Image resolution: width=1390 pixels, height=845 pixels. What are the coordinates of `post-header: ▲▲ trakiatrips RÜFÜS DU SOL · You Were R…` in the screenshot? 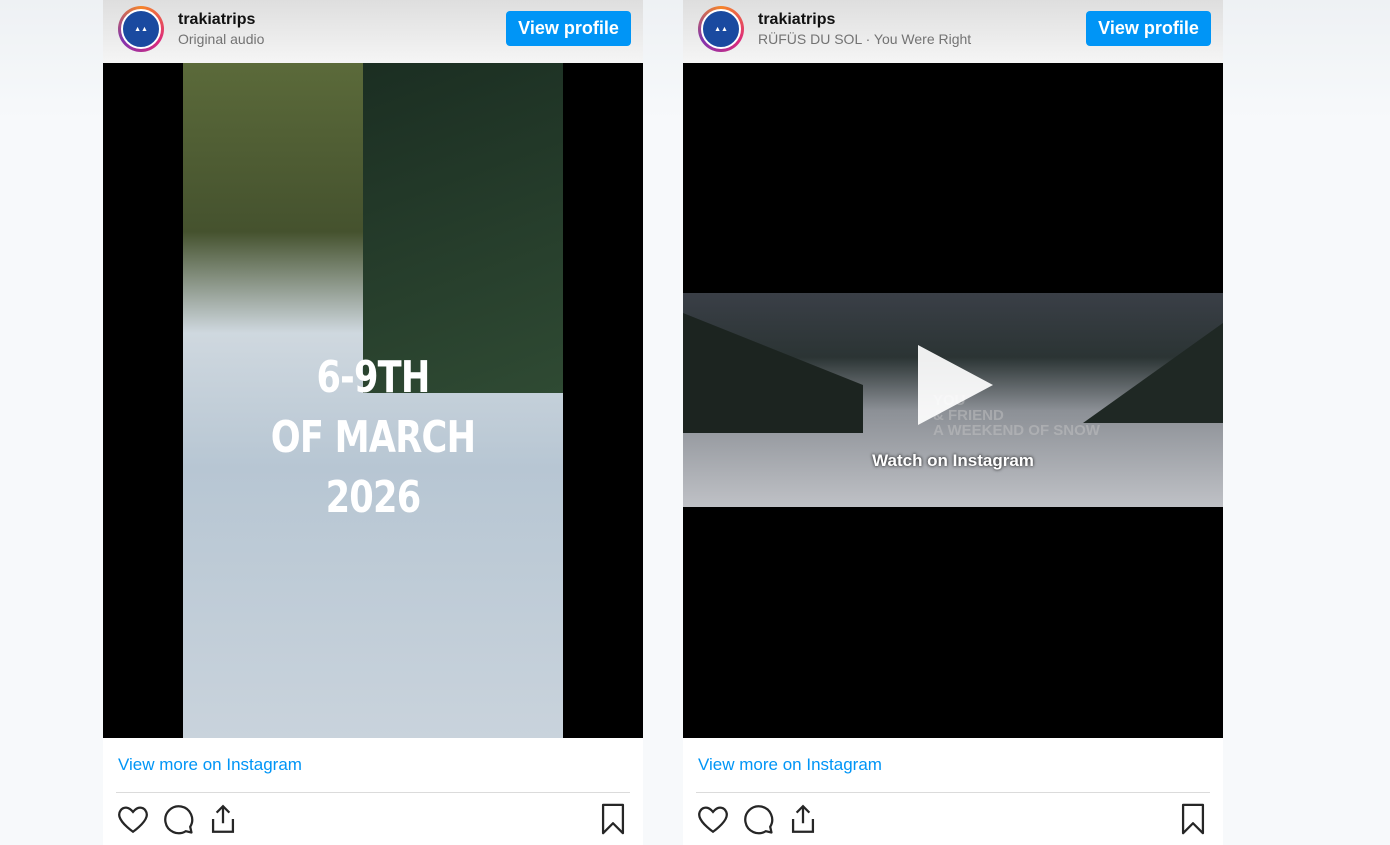 It's located at (953, 31).